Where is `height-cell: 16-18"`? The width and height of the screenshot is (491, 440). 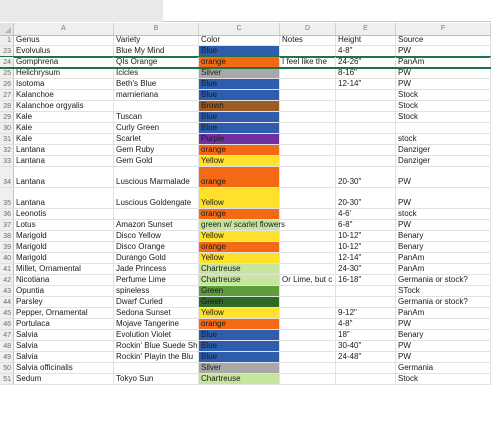
height-cell: 16-18" is located at coordinates (366, 280).